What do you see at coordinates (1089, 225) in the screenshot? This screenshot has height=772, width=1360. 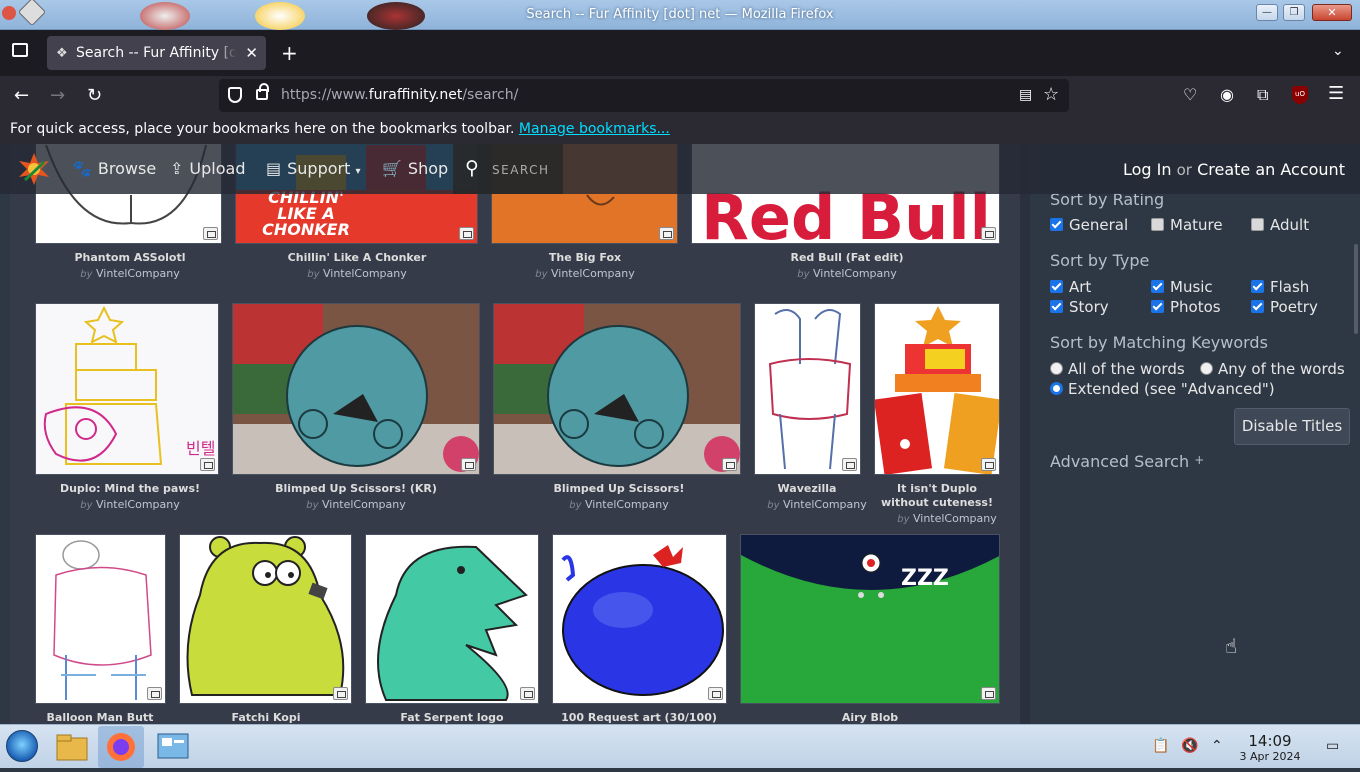 I see `rating-general-checkbox: General` at bounding box center [1089, 225].